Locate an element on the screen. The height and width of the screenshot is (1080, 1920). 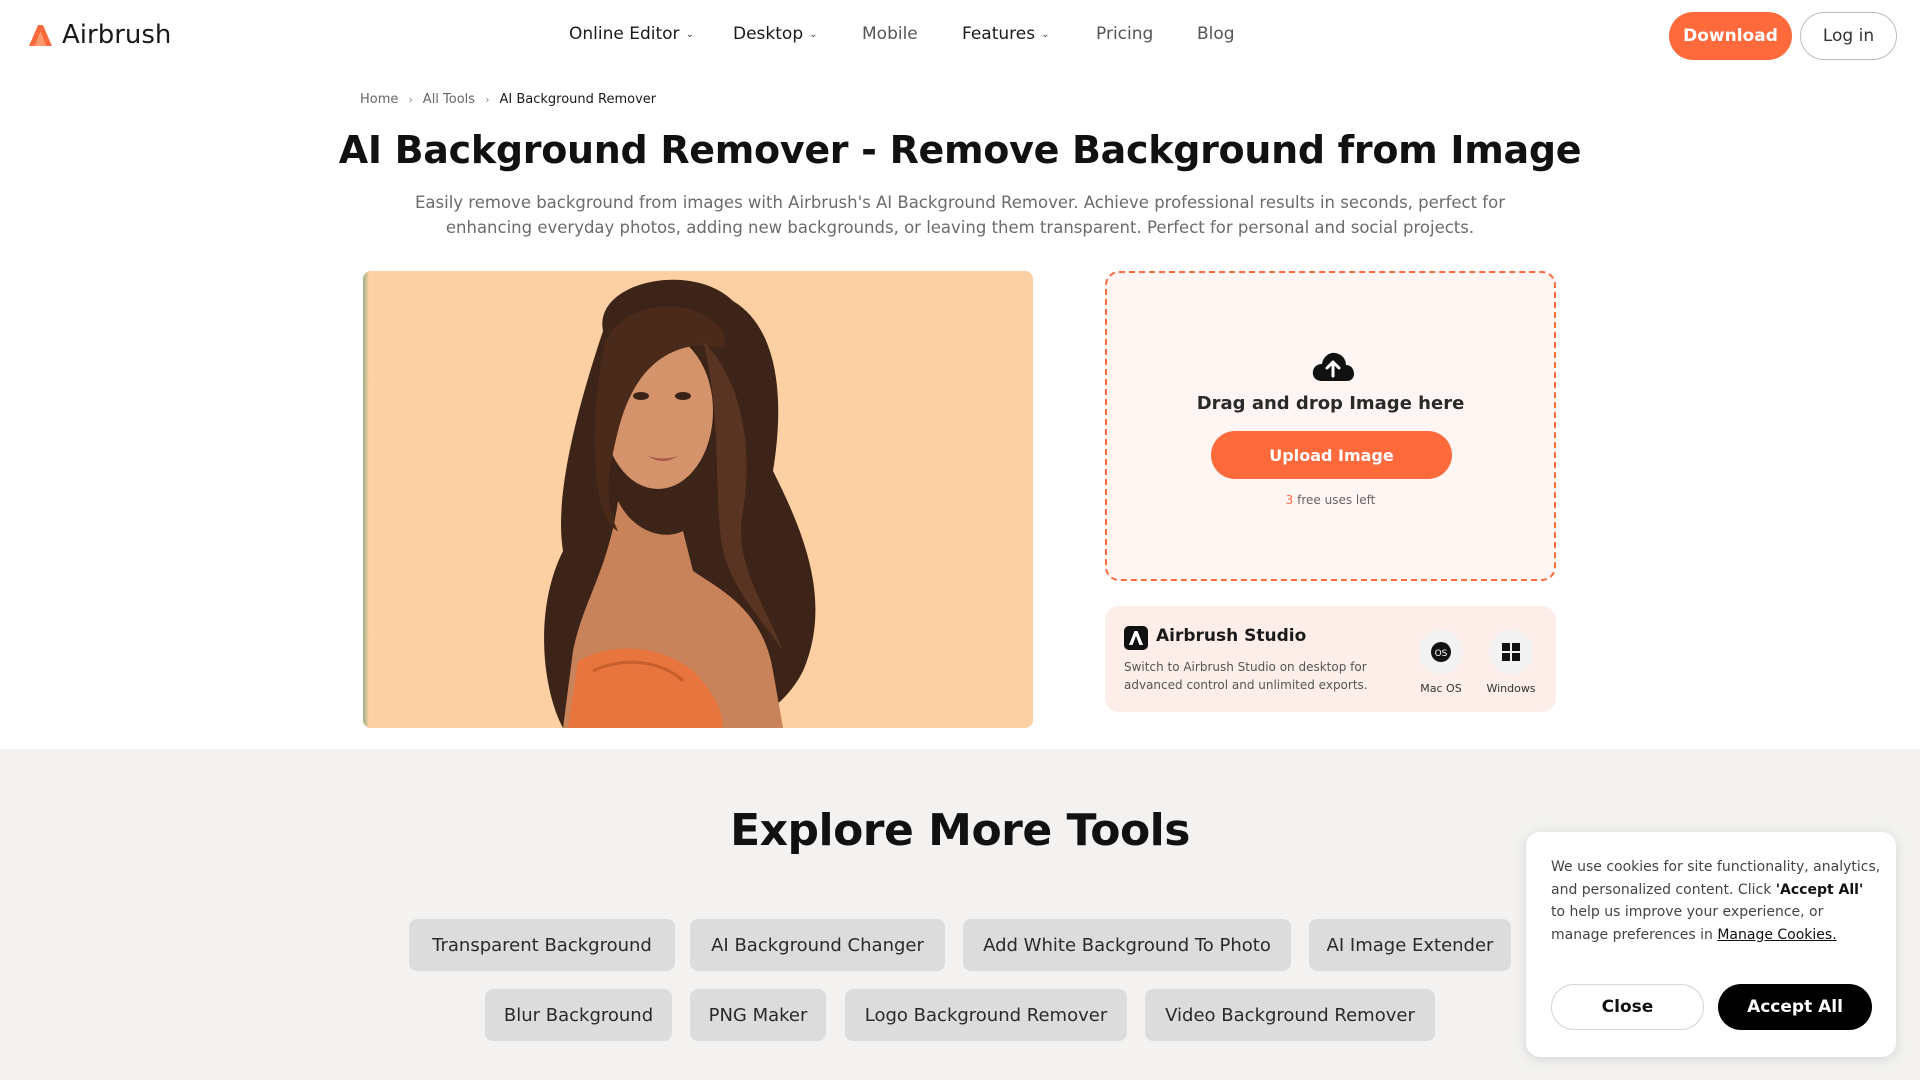
nav-features-label: Features is located at coordinates (999, 34).